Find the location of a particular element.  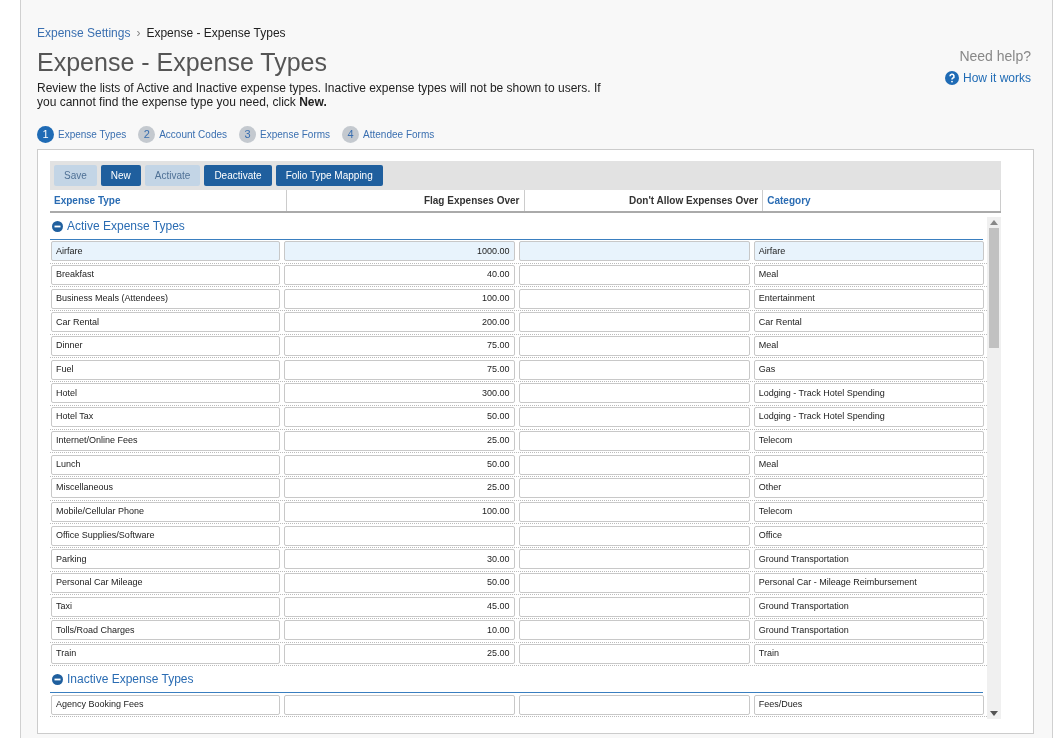

column-header: Don't Allow Expenses Over is located at coordinates (644, 200).